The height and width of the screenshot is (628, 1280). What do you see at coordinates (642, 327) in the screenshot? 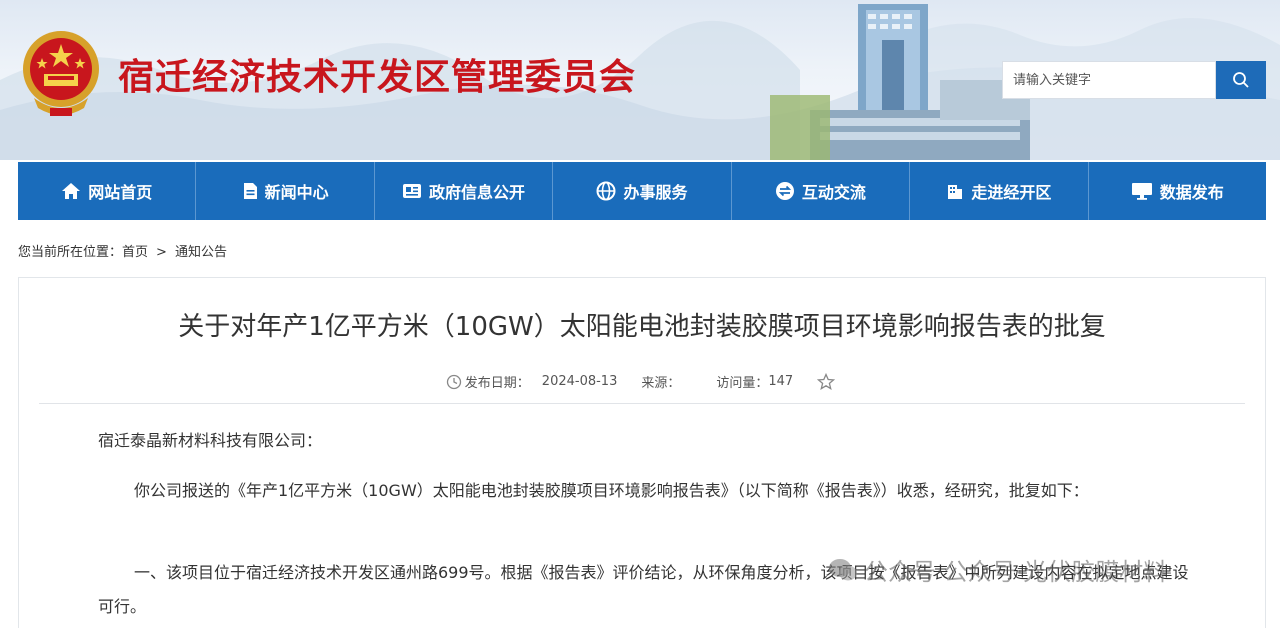
I see `article-title: 关于对年产1亿平方米（10GW）太阳能电池封装胶膜项目环境影响报告表的批复` at bounding box center [642, 327].